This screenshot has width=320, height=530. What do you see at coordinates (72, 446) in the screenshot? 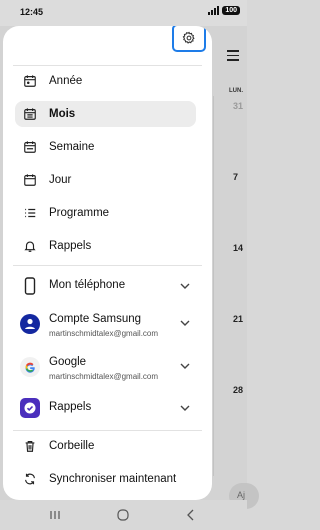
I see `trash-label: Corbeille` at bounding box center [72, 446].